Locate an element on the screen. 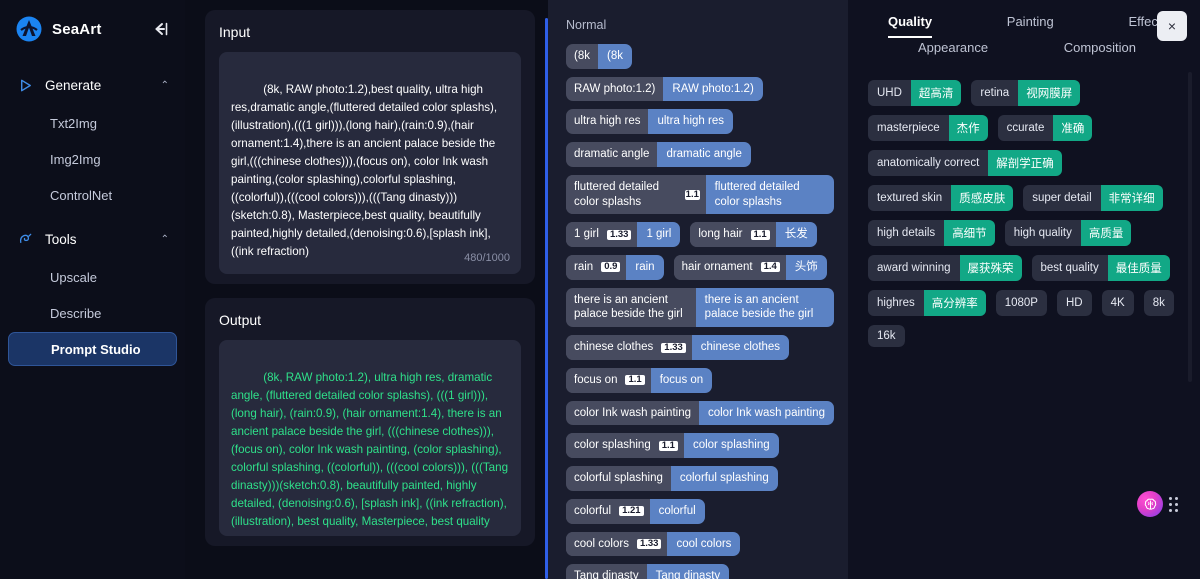  normal-tag-chip: ultra high res ultra high res is located at coordinates (649, 122).